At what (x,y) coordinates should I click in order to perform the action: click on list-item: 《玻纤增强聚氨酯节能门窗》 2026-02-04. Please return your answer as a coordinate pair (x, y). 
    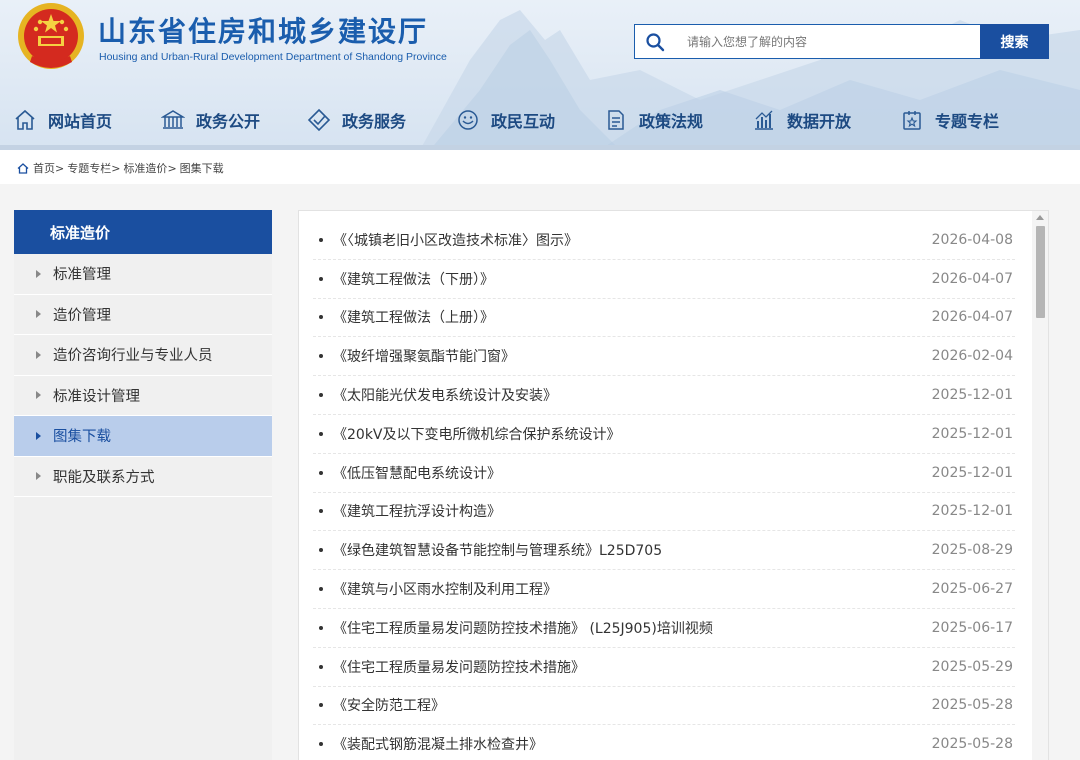
    Looking at the image, I should click on (664, 357).